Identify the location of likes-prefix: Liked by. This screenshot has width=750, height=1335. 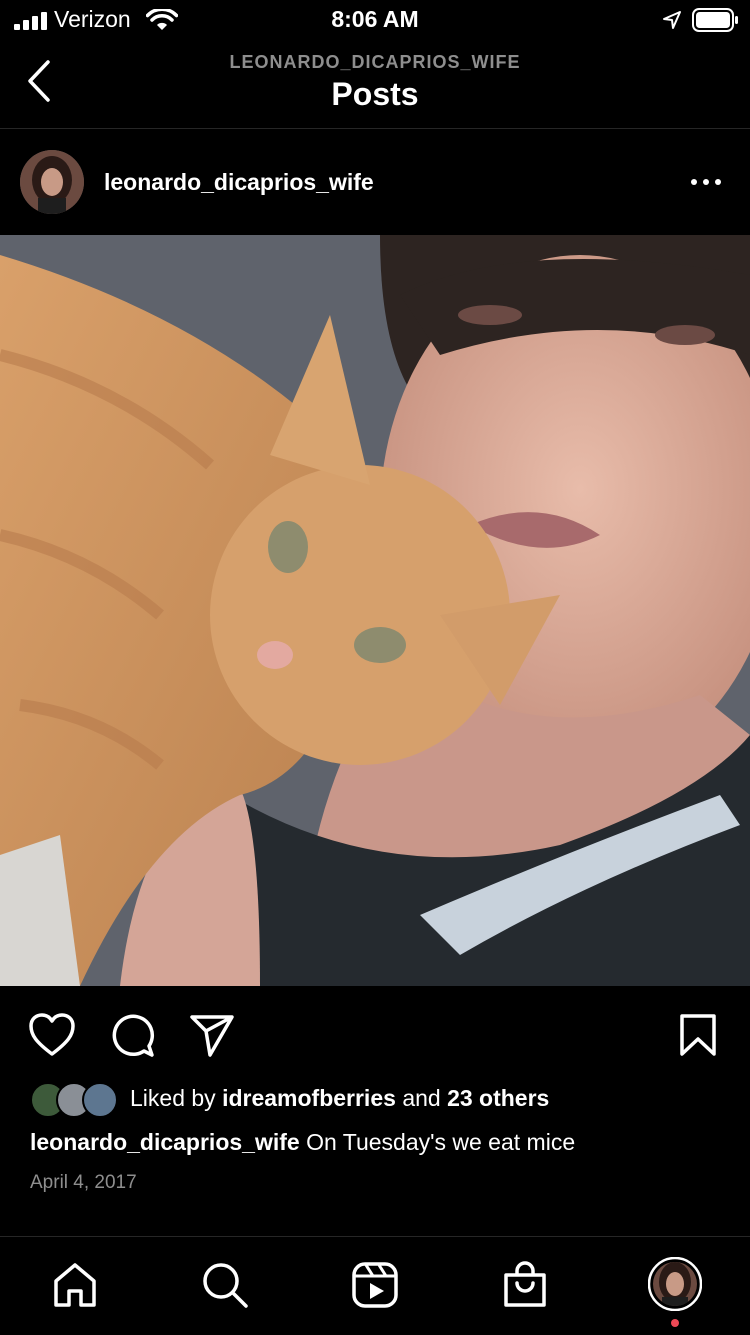
(173, 1098).